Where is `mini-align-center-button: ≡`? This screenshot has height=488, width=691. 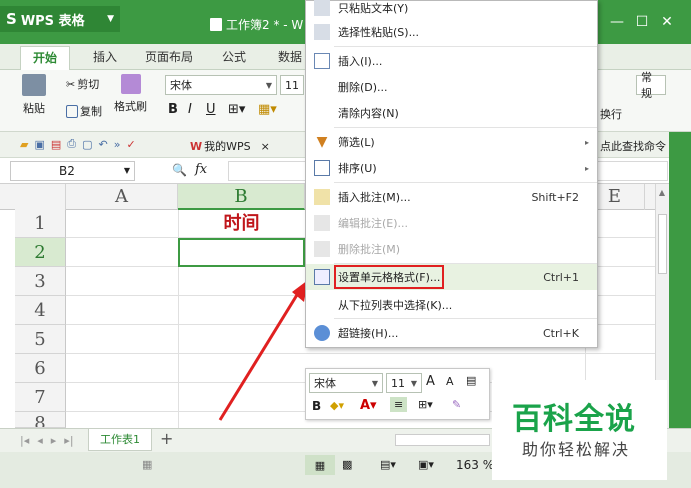
mini-align-center-button: ≡ is located at coordinates (399, 404).